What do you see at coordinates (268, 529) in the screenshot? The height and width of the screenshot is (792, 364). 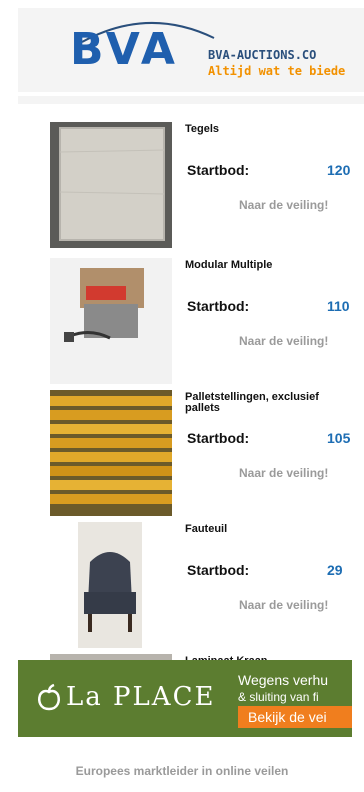 I see `listing-title: Fauteuil` at bounding box center [268, 529].